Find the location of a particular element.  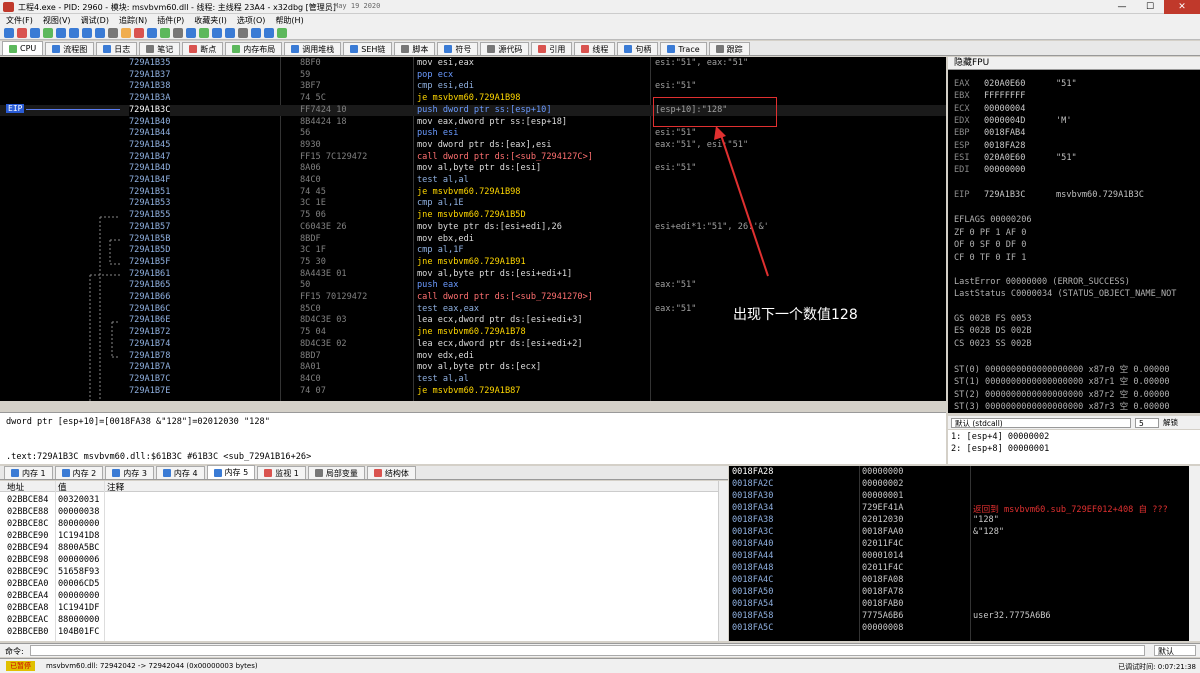

menu-item: 帮助(H) is located at coordinates (289, 20).